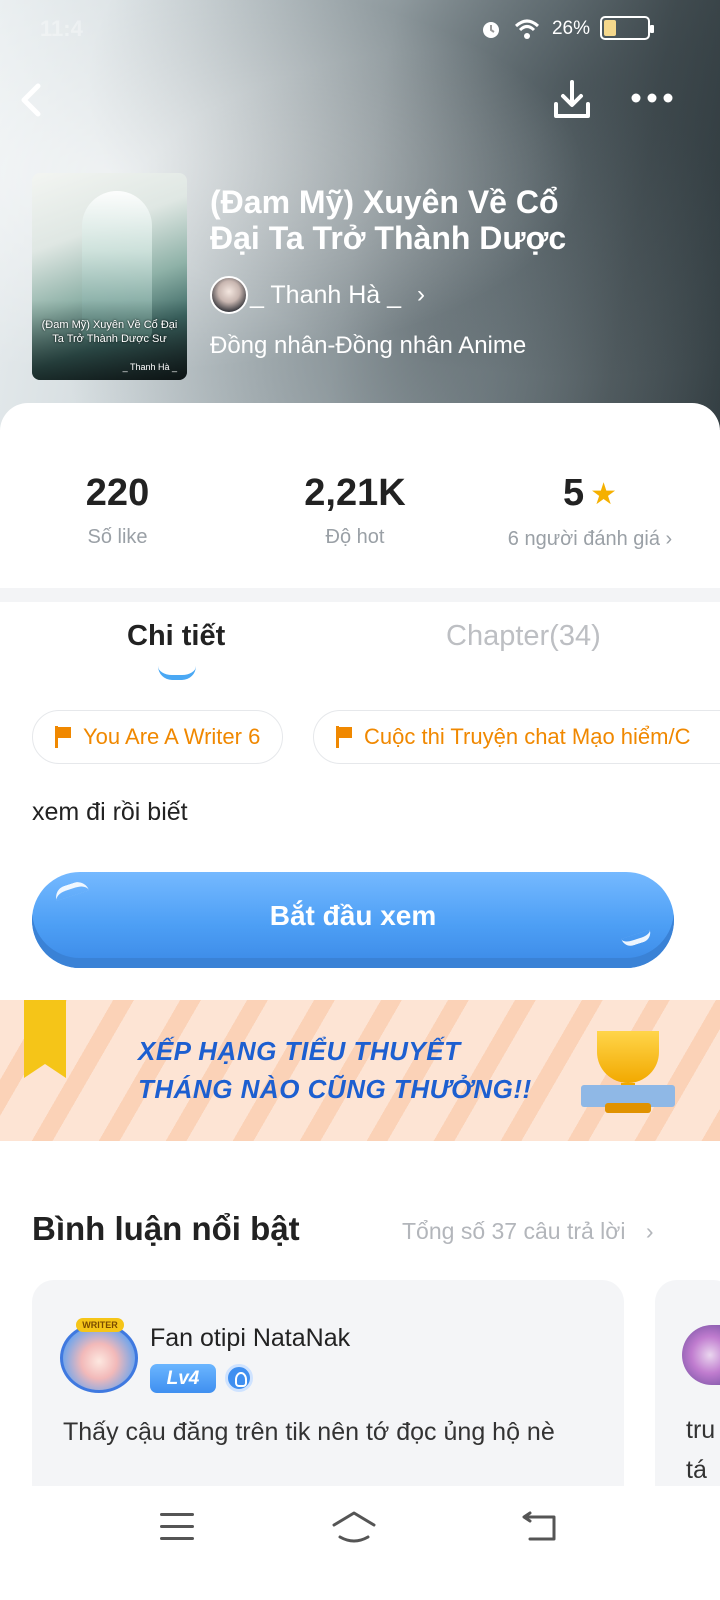  I want to click on commenter-name: Fan otipi NataNak, so click(250, 1338).